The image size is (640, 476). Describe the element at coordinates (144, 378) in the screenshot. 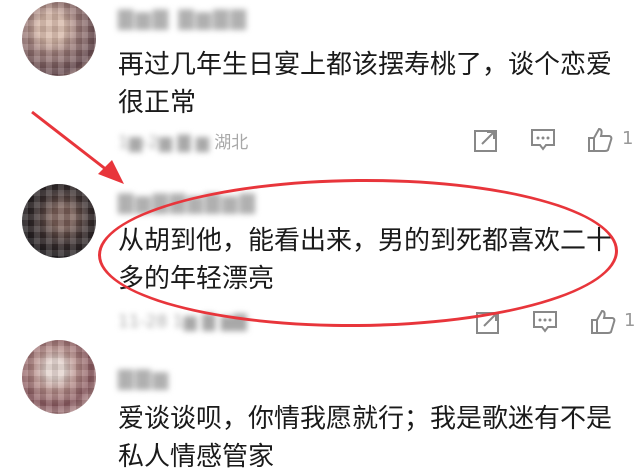

I see `commenter-name: ▇▇▆` at that location.